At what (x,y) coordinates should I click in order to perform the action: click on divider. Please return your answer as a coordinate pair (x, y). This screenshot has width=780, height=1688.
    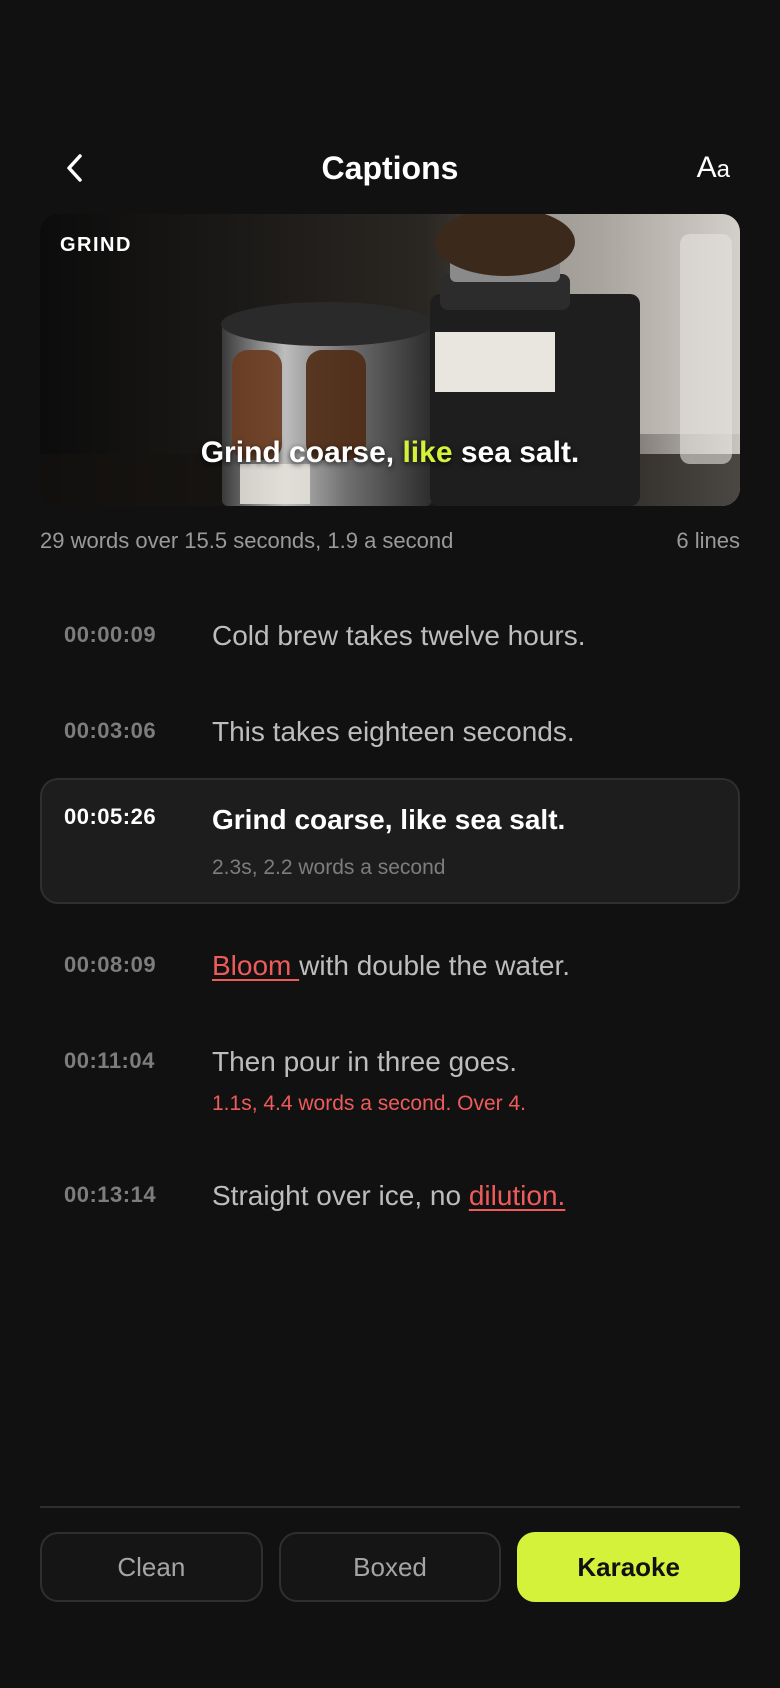
    Looking at the image, I should click on (390, 1507).